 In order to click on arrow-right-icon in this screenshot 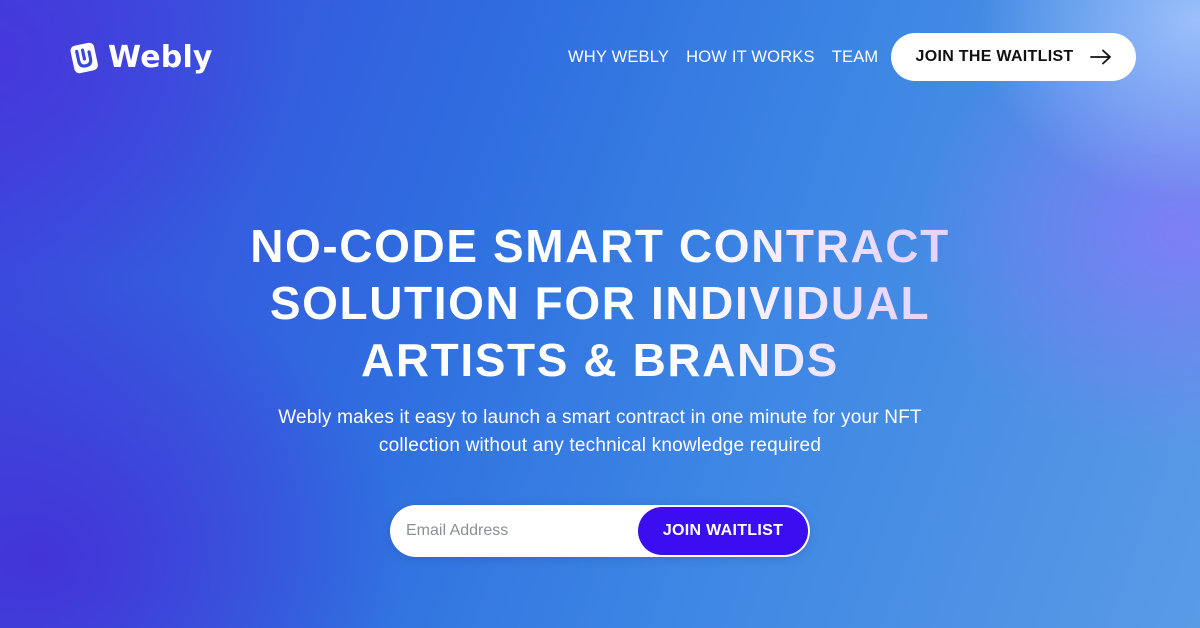, I will do `click(1100, 57)`.